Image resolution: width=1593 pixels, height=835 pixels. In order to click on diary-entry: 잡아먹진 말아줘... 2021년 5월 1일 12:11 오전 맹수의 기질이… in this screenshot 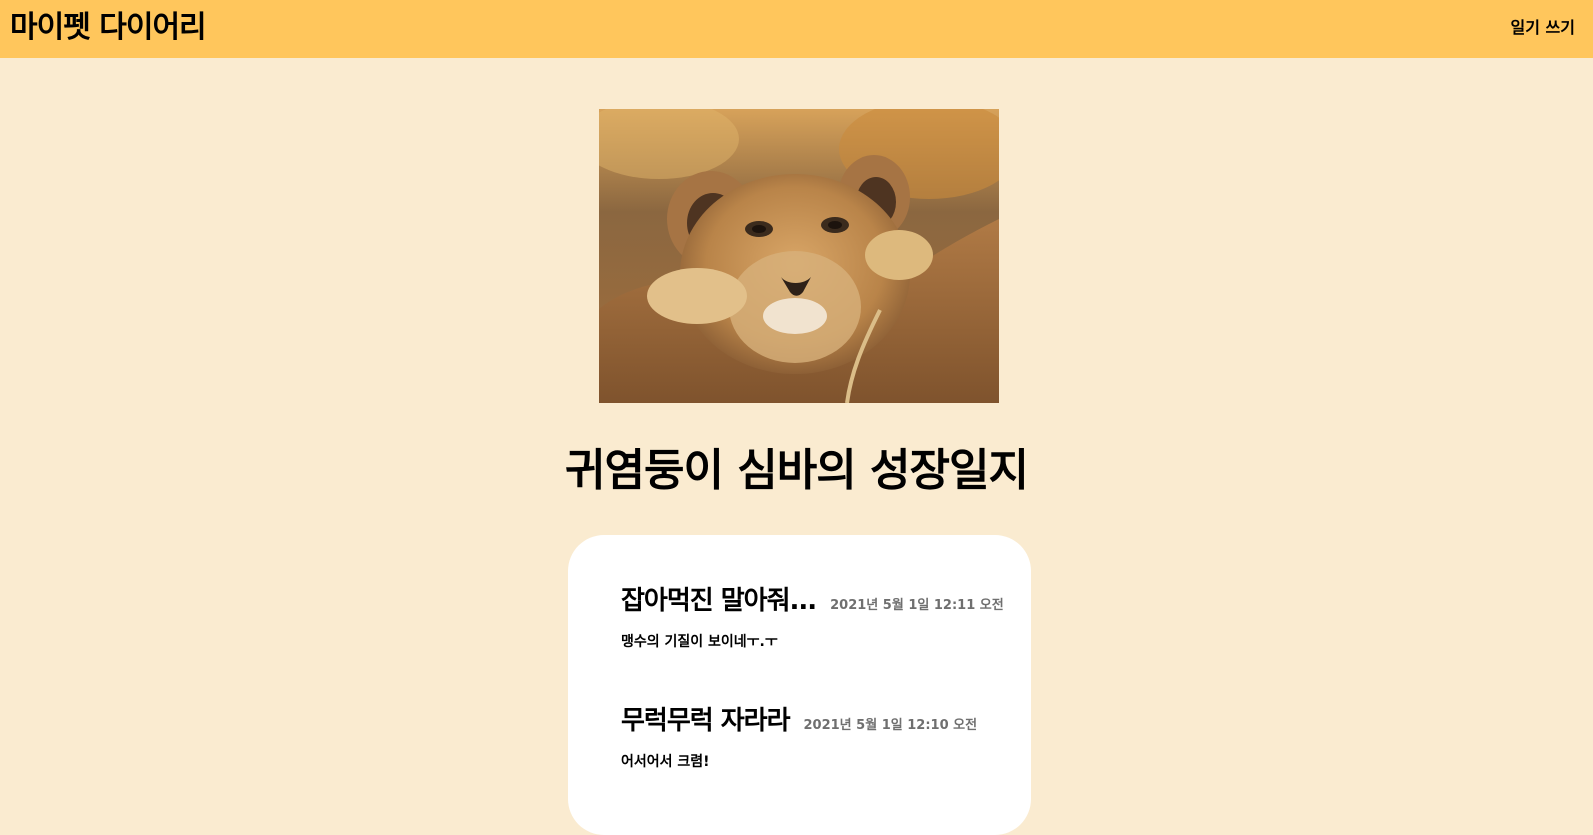, I will do `click(821, 618)`.